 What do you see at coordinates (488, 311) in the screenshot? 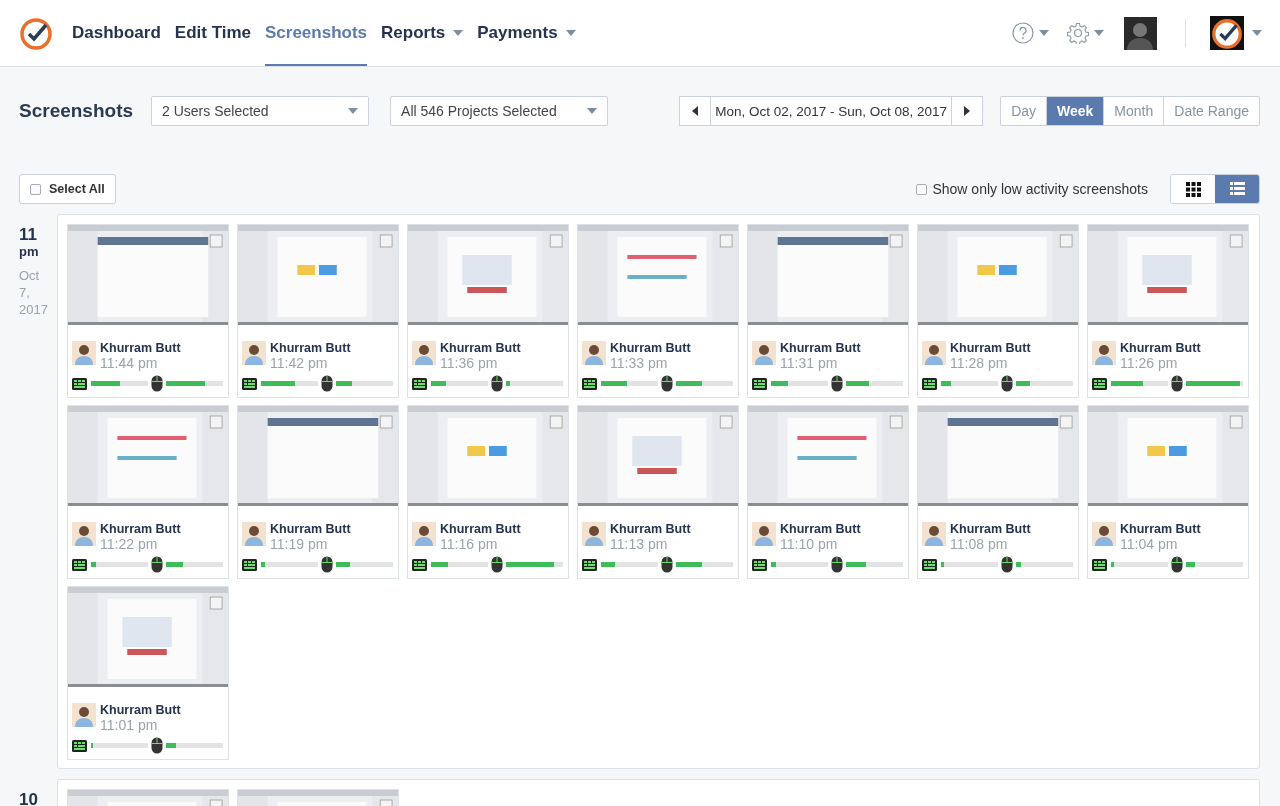
I see `screenshot-card: Khurram Butt 11:36 pm` at bounding box center [488, 311].